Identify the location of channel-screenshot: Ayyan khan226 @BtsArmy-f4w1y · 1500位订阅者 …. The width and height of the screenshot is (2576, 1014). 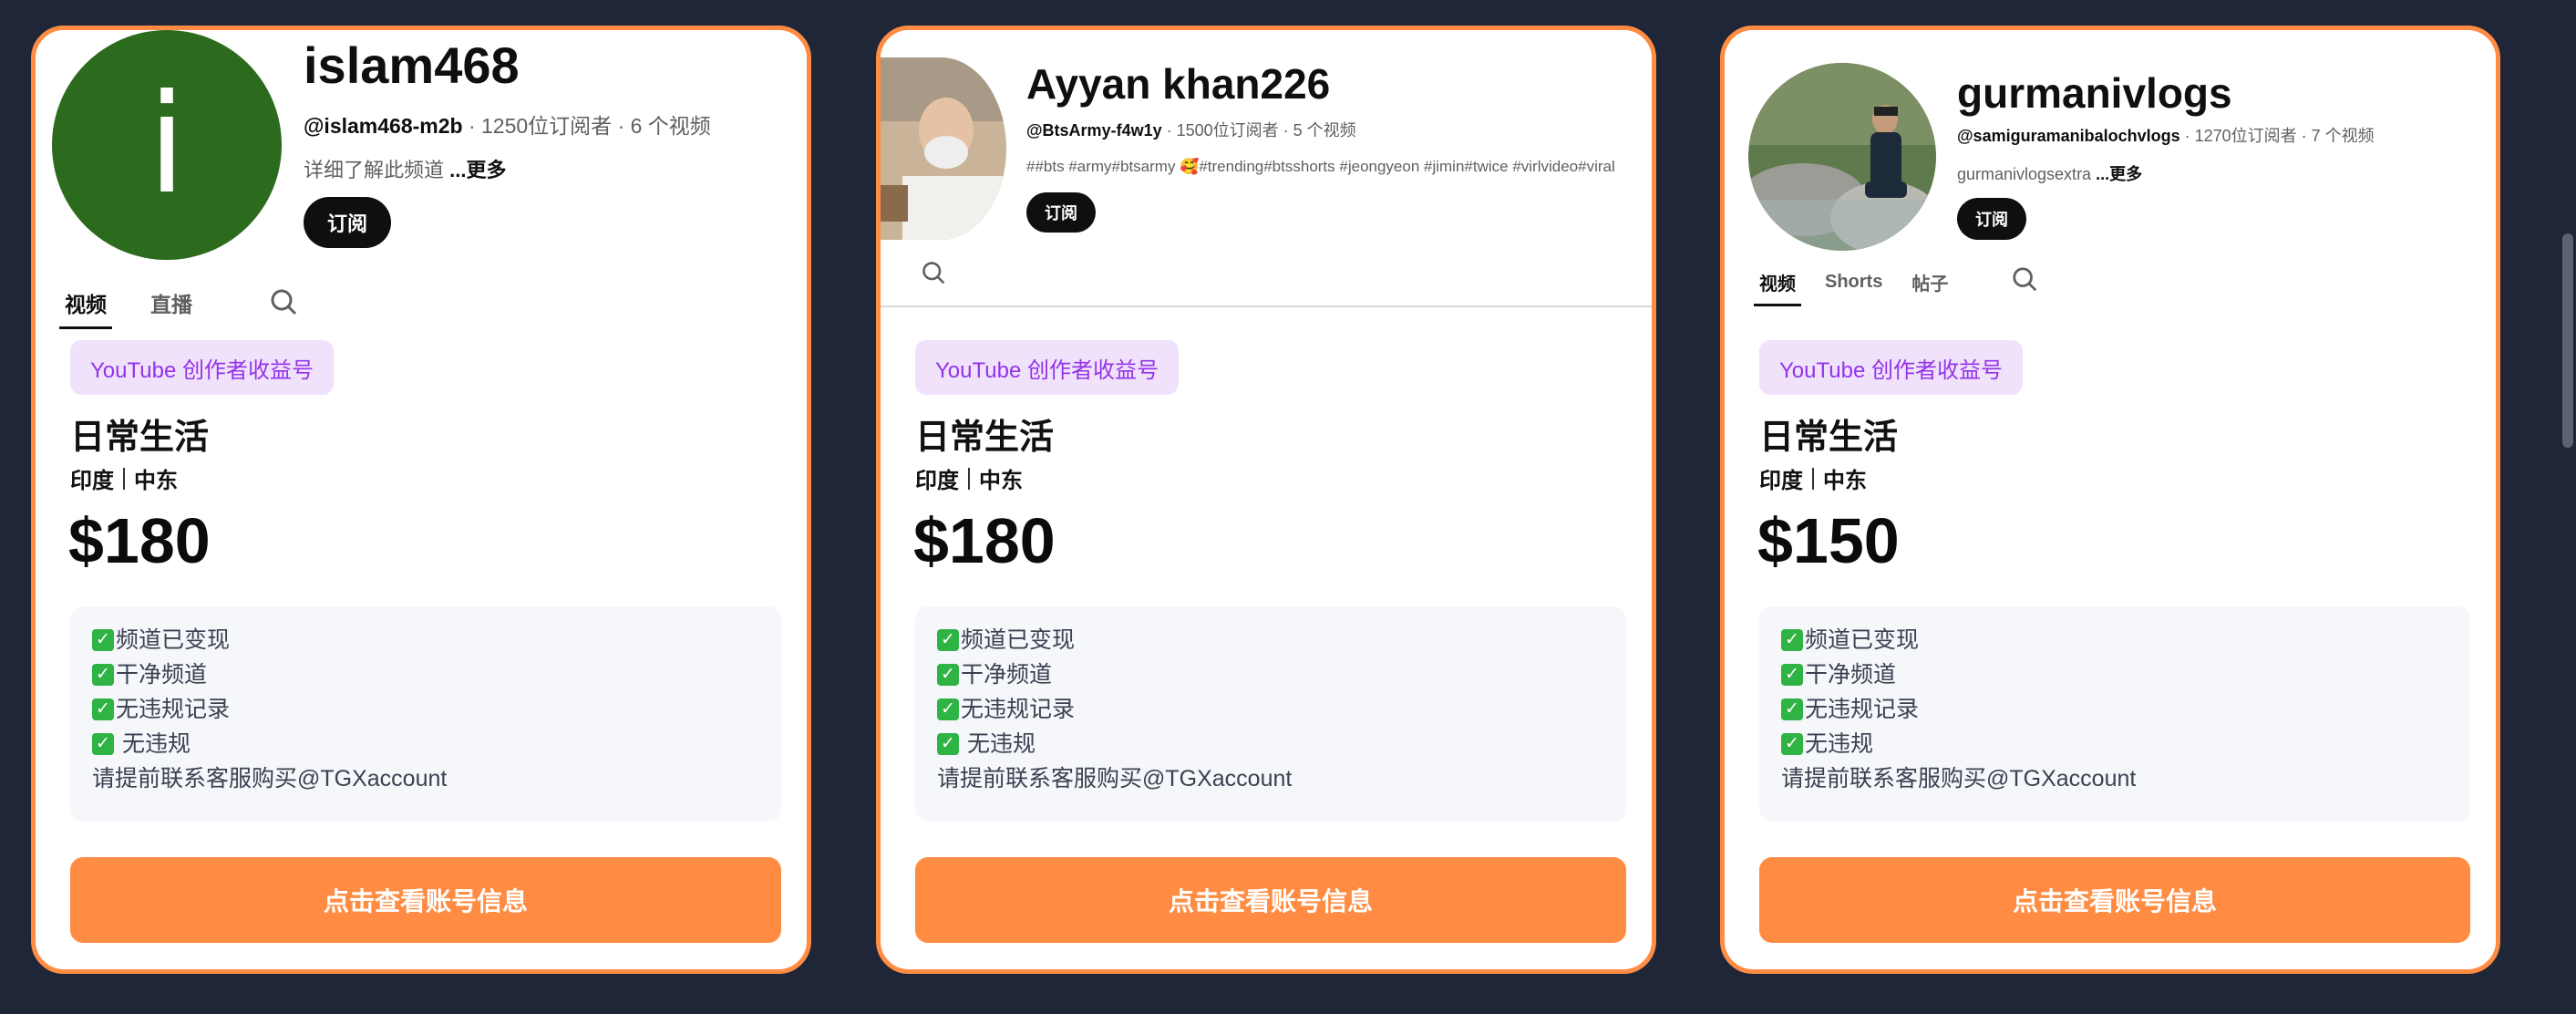
(1266, 168).